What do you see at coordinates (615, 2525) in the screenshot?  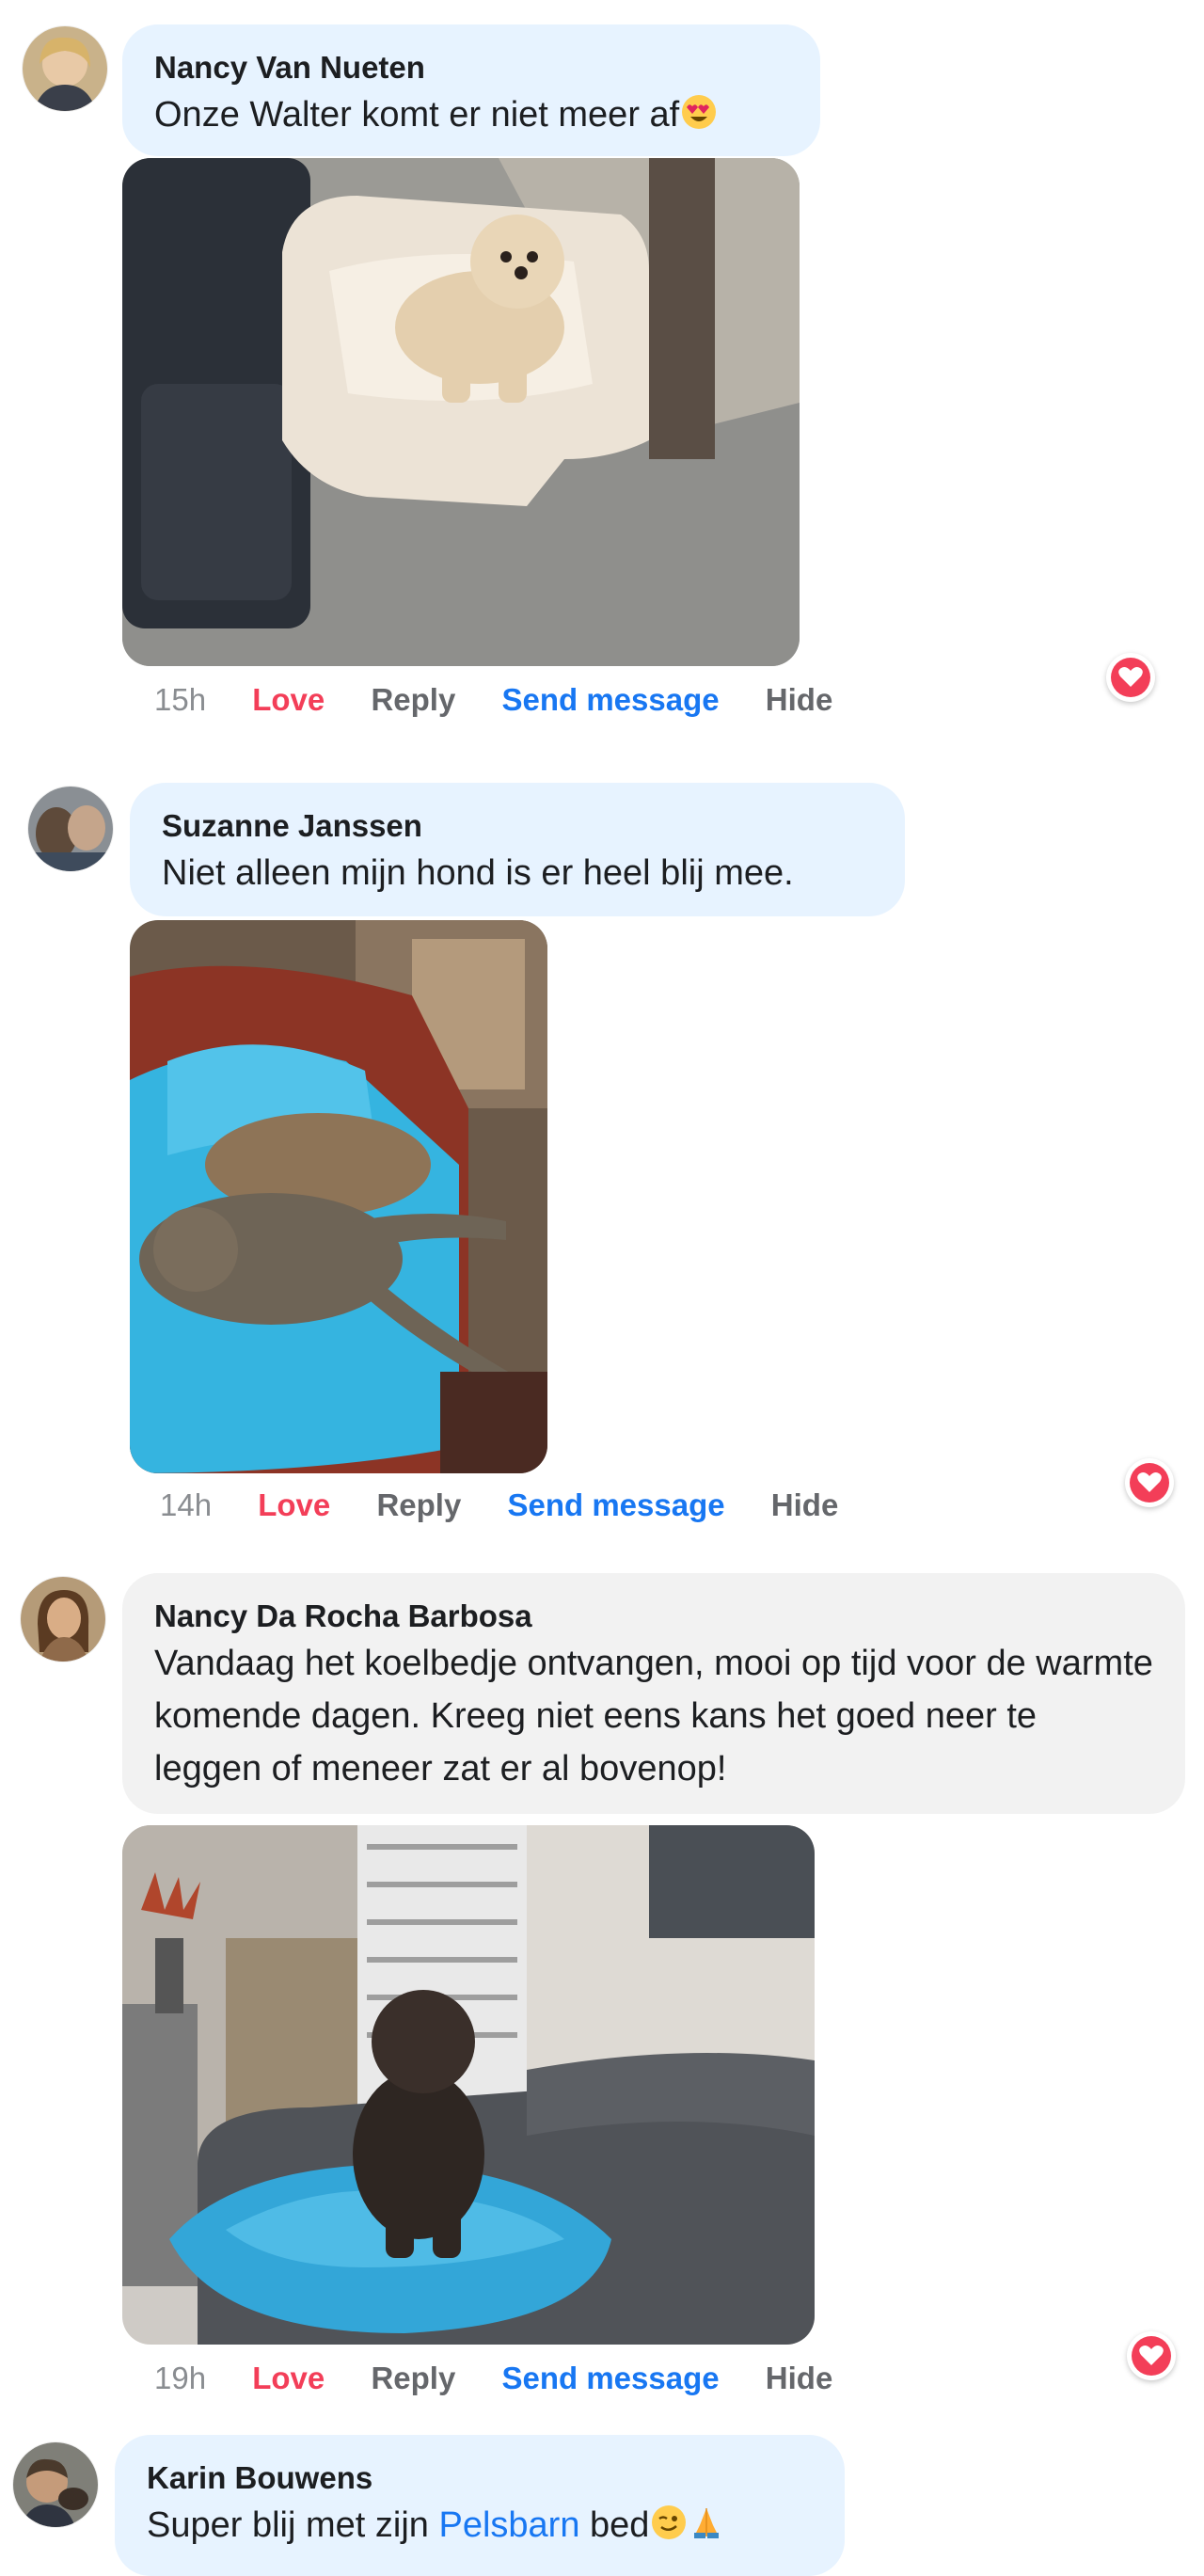 I see `comment-text-after: bed` at bounding box center [615, 2525].